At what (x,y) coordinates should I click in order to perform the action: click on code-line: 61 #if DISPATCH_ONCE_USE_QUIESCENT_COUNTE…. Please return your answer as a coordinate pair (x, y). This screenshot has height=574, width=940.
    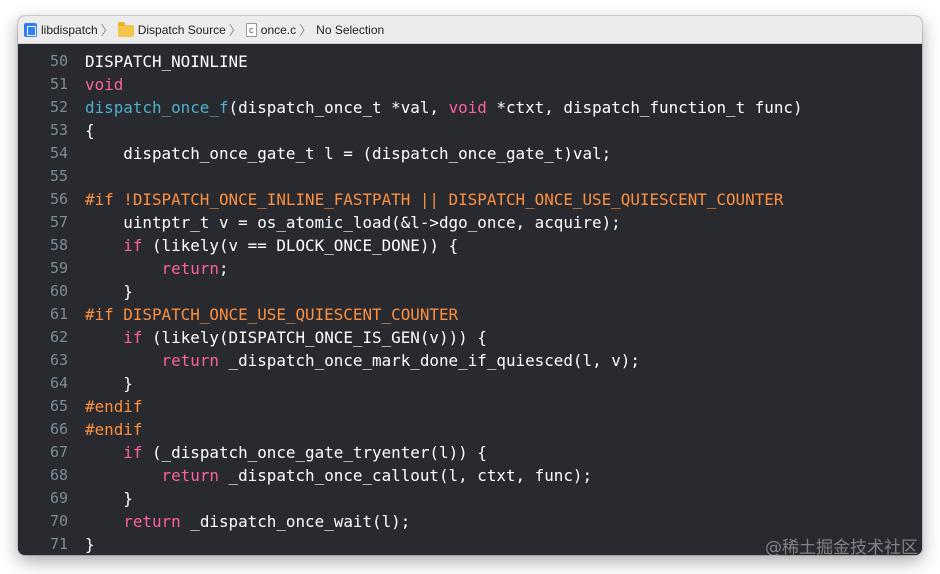
    Looking at the image, I should click on (238, 314).